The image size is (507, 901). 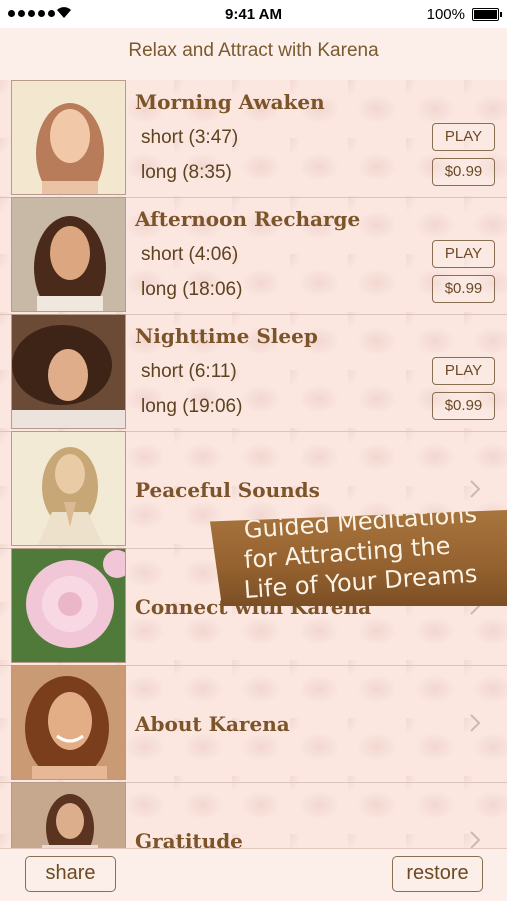 I want to click on row-title: Peaceful Sounds, so click(x=227, y=490).